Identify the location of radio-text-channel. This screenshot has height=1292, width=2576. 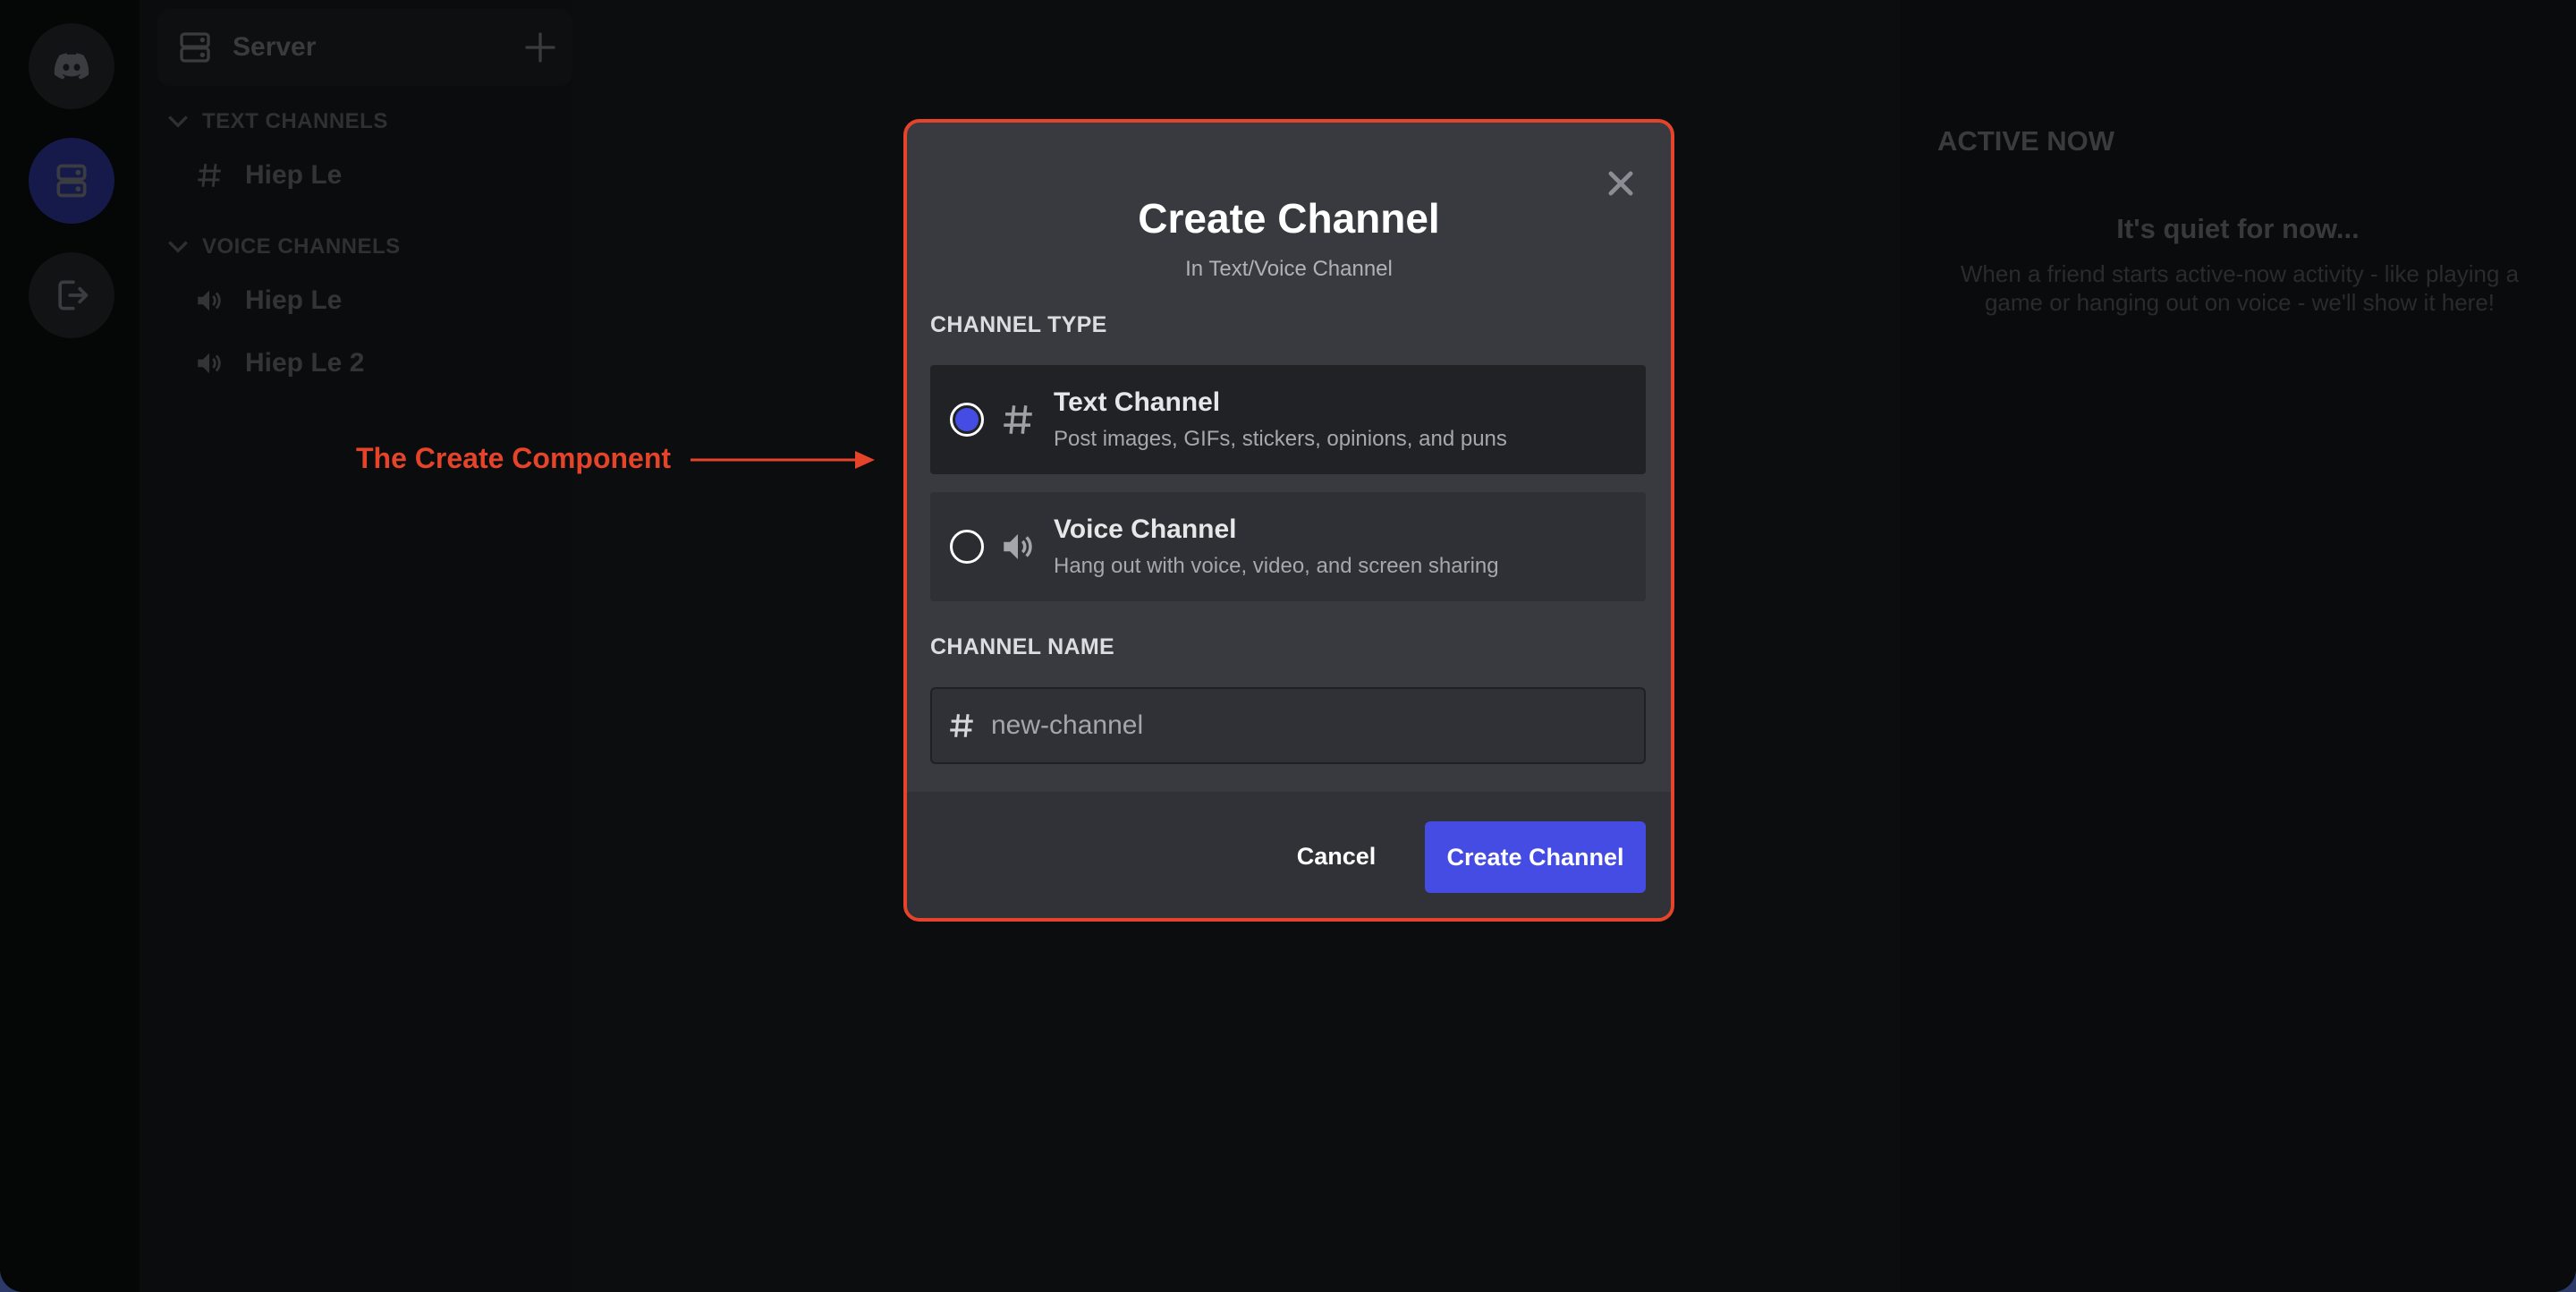
(967, 420).